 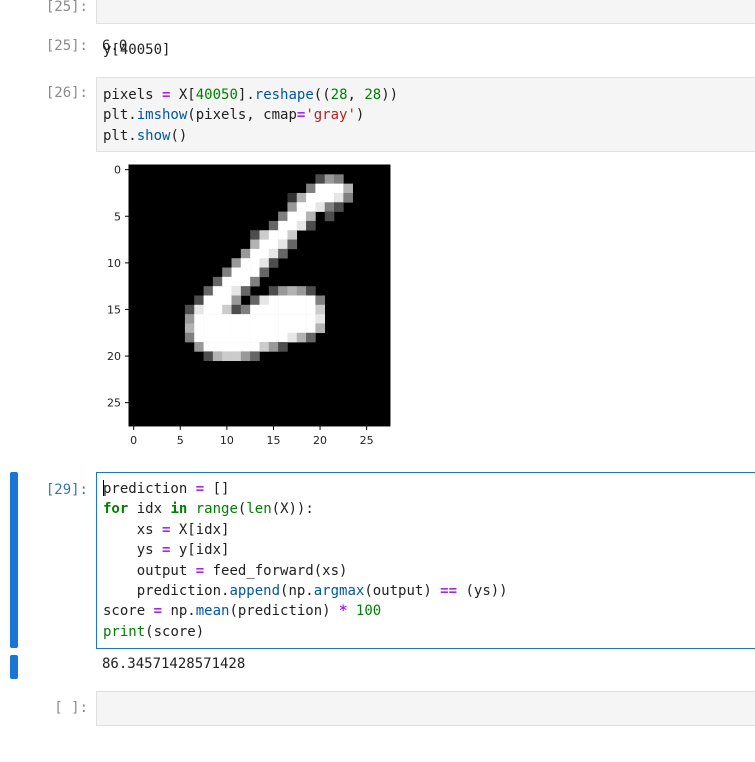 What do you see at coordinates (117, 170) in the screenshot?
I see `y-tick-label: 0` at bounding box center [117, 170].